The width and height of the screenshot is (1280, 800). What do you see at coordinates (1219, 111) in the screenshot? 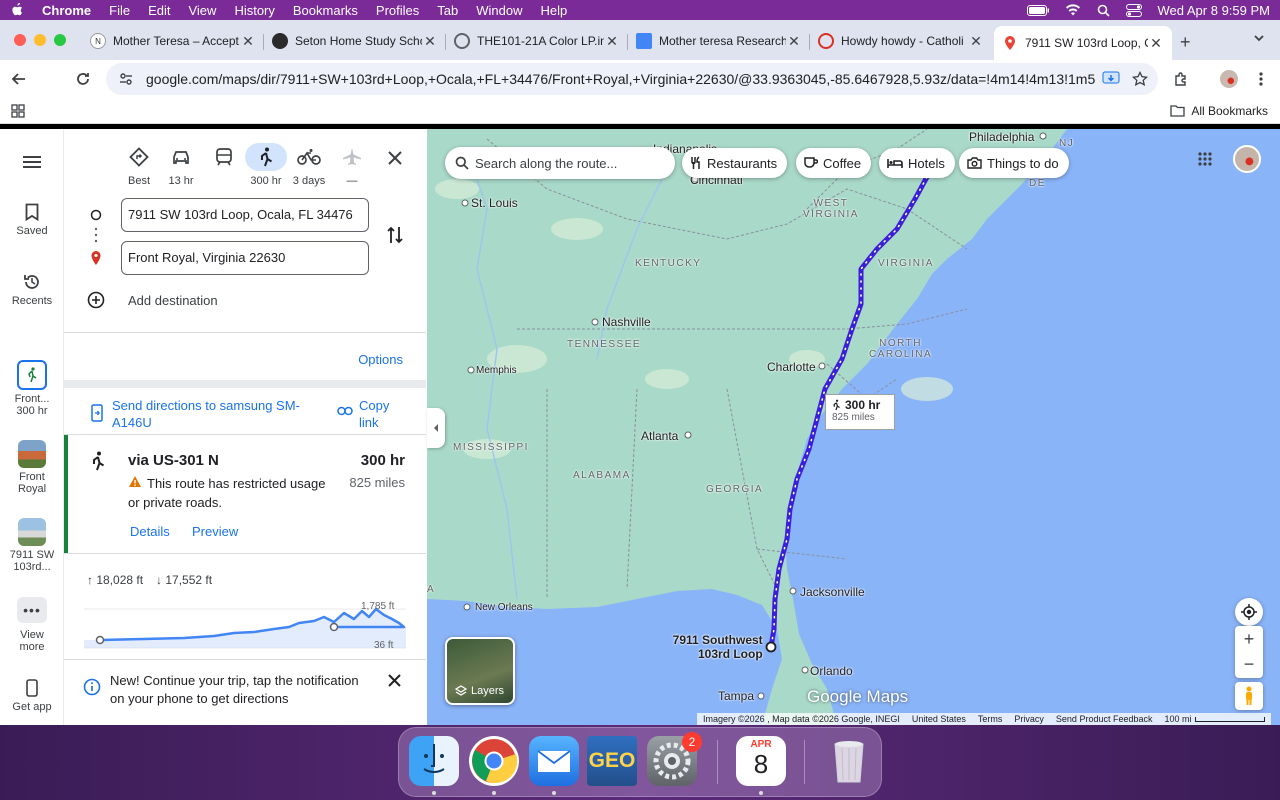
I see `all-bookmarks-button: All Bookmarks` at bounding box center [1219, 111].